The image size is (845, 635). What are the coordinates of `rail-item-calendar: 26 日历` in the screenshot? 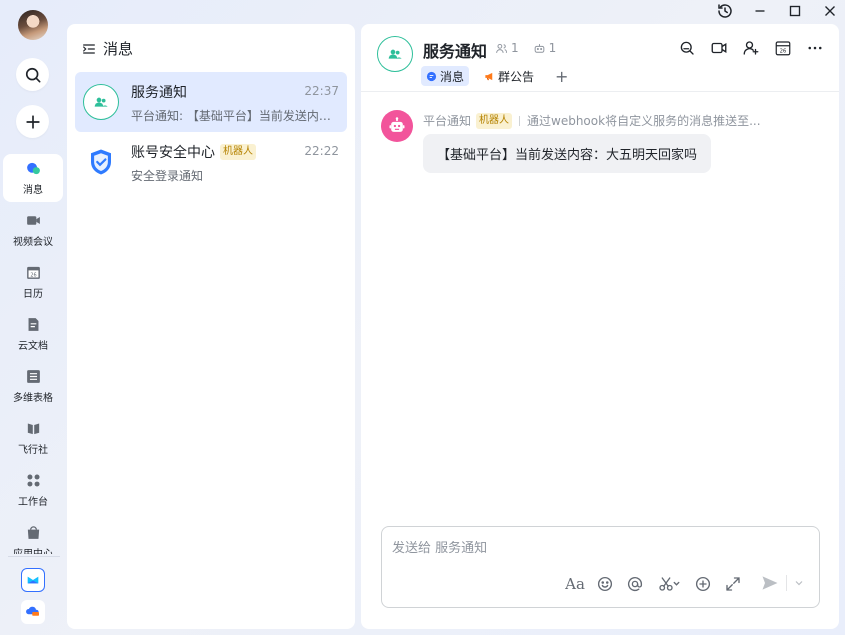 It's located at (33, 282).